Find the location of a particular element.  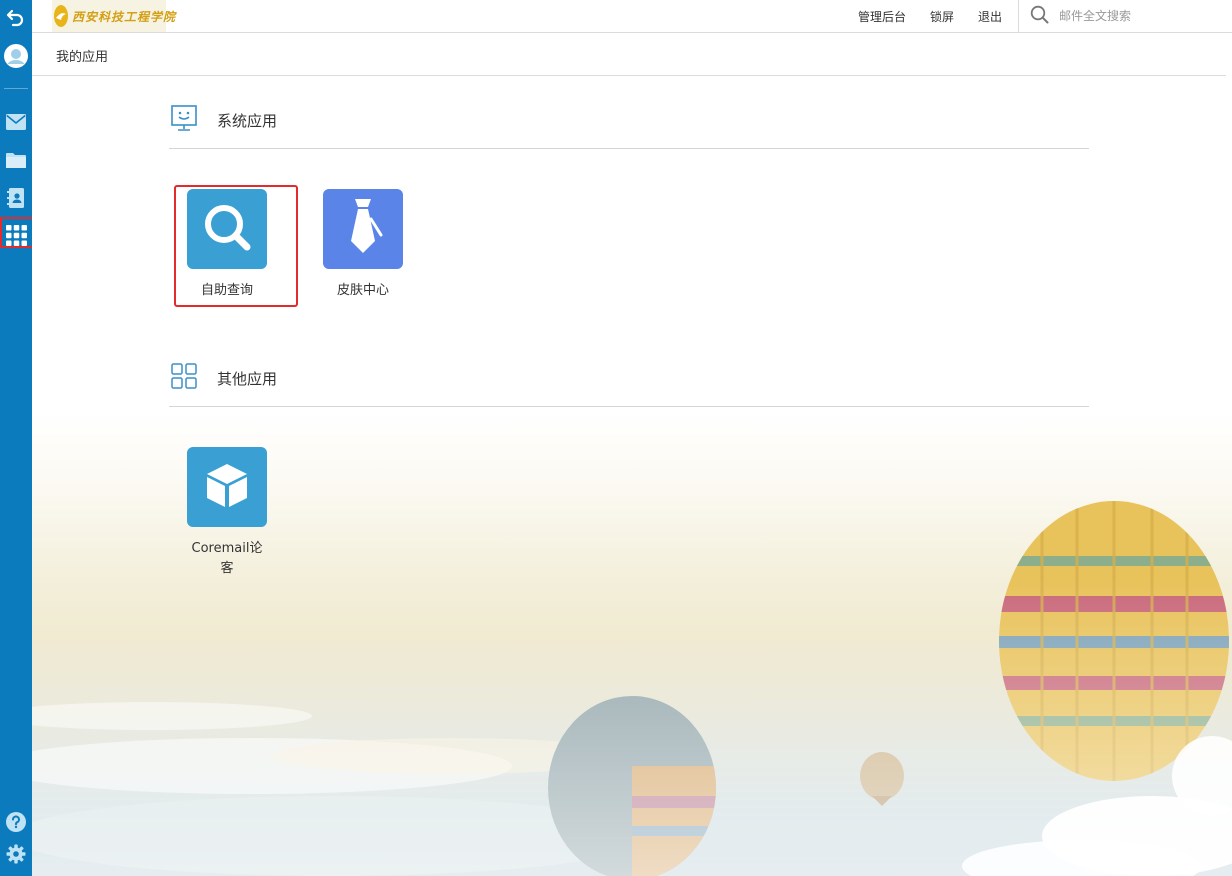

lock-screen-link: 锁屏 is located at coordinates (942, 16).